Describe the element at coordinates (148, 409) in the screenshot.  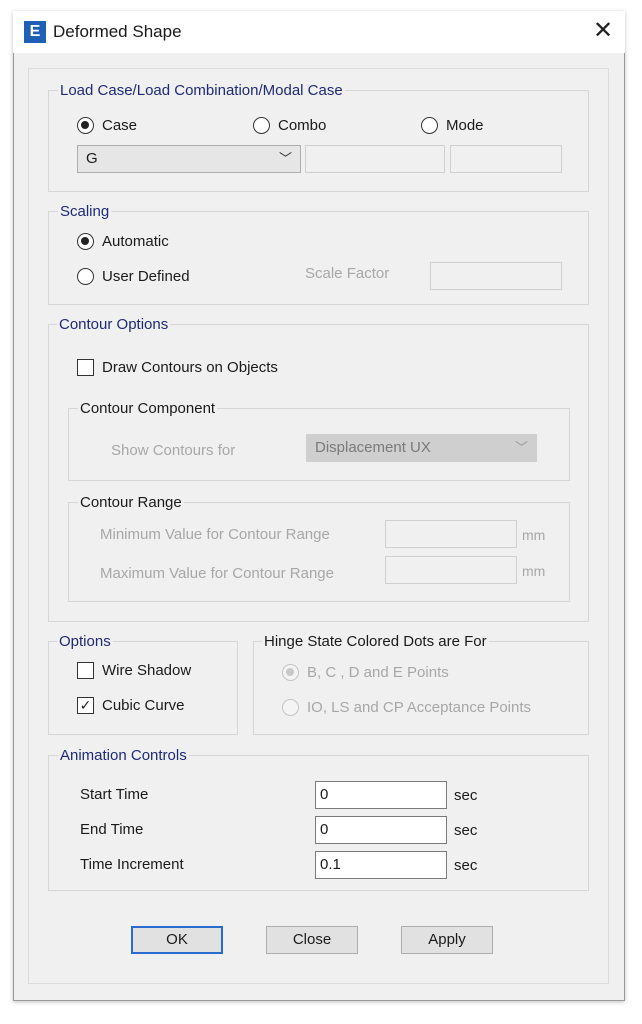
I see `contour-component-legend: Contour Component` at that location.